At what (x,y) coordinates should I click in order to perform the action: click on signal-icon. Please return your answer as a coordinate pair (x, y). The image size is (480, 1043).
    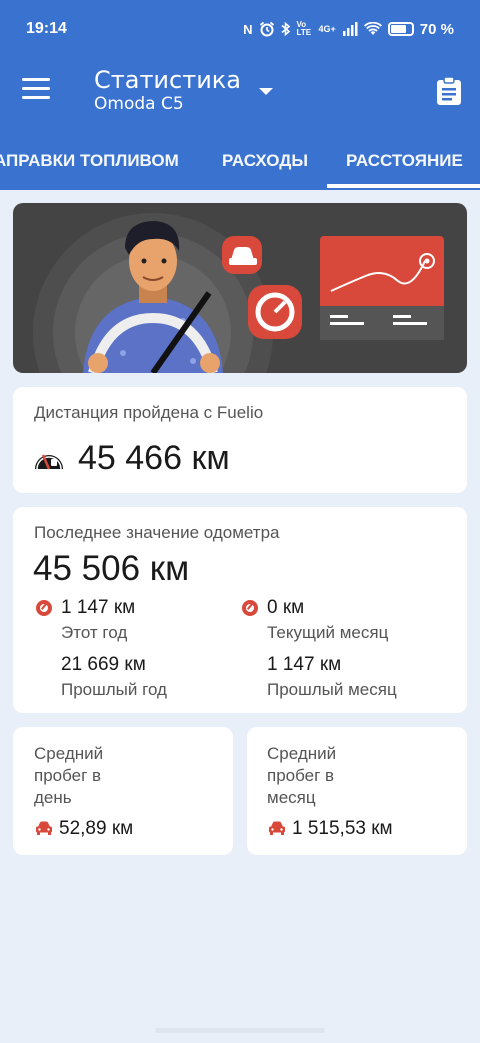
    Looking at the image, I should click on (350, 29).